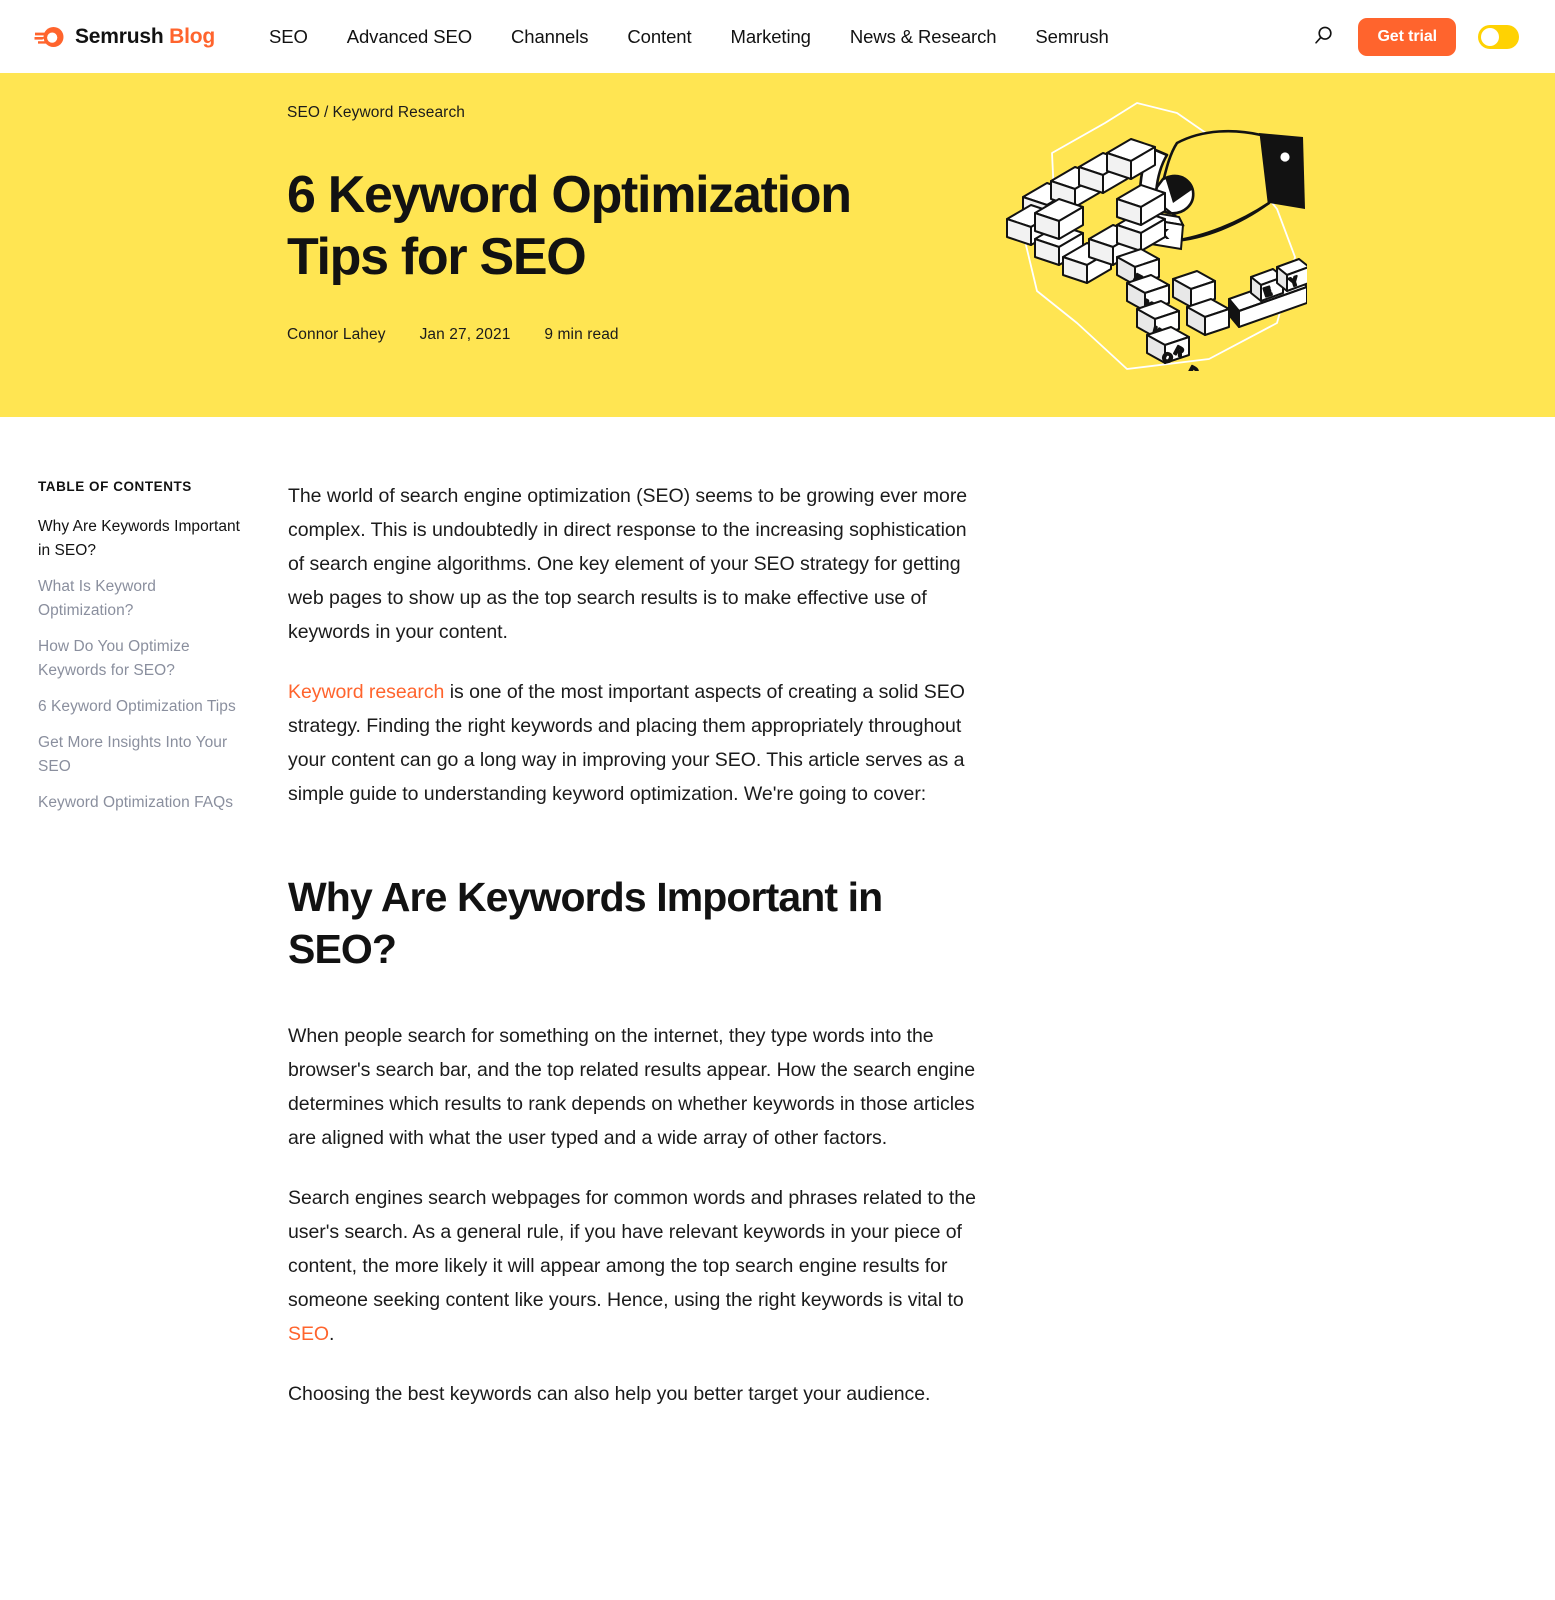 This screenshot has width=1555, height=1600. Describe the element at coordinates (141, 707) in the screenshot. I see `toc-item-6-keyword-optimization-tips: 6 Keyword Optimization Tips` at that location.